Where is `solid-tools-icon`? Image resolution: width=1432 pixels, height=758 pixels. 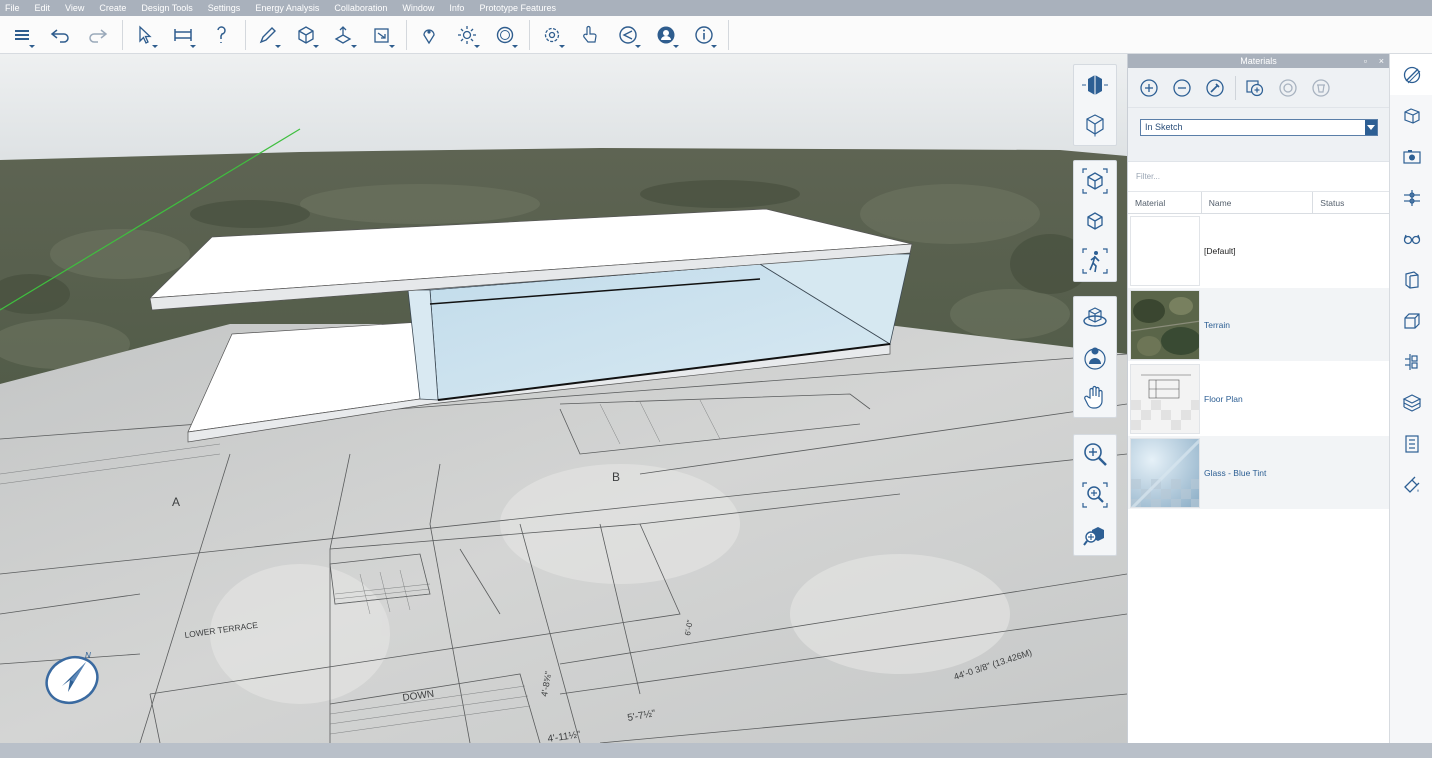
solid-tools-icon is located at coordinates (306, 34).